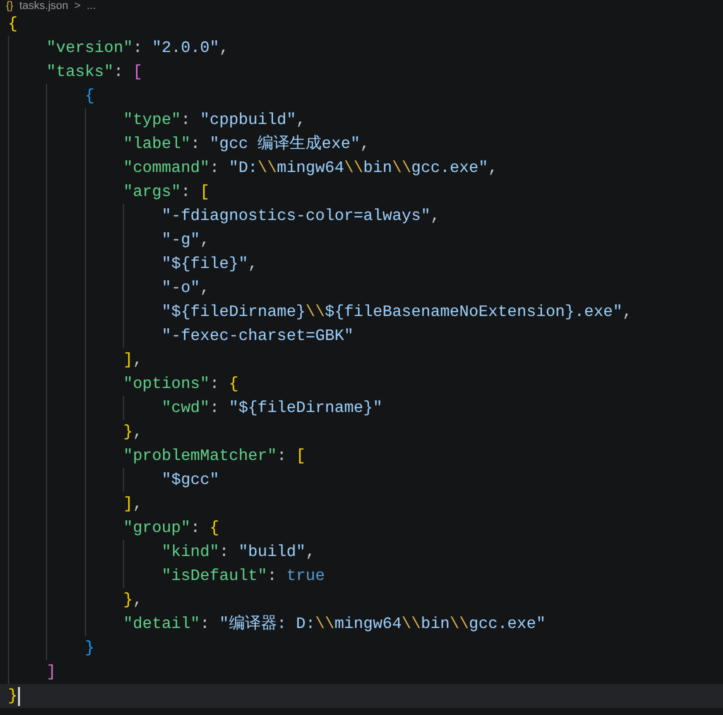 The height and width of the screenshot is (715, 723). Describe the element at coordinates (152, 120) in the screenshot. I see `json-key: "type"` at that location.